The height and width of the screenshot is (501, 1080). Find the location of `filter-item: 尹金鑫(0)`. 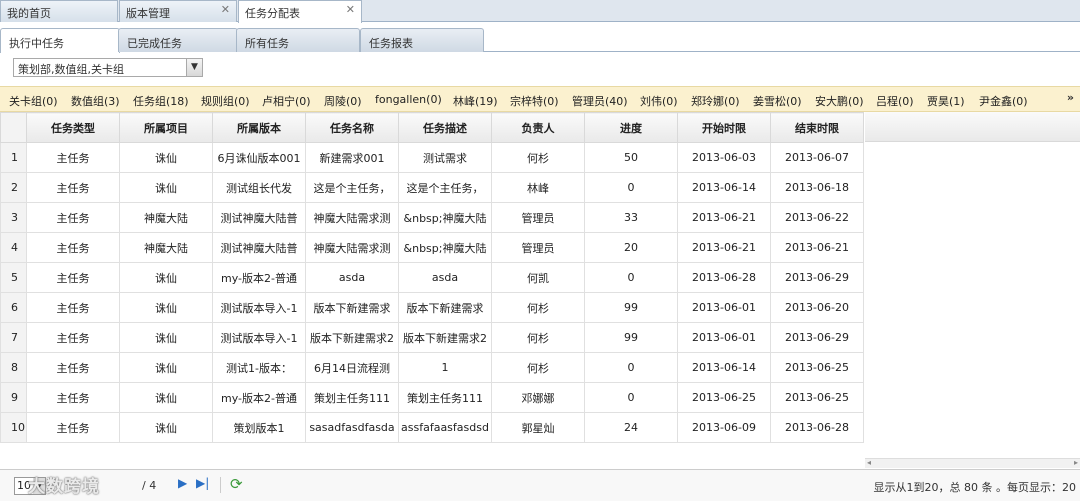

filter-item: 尹金鑫(0) is located at coordinates (1003, 101).